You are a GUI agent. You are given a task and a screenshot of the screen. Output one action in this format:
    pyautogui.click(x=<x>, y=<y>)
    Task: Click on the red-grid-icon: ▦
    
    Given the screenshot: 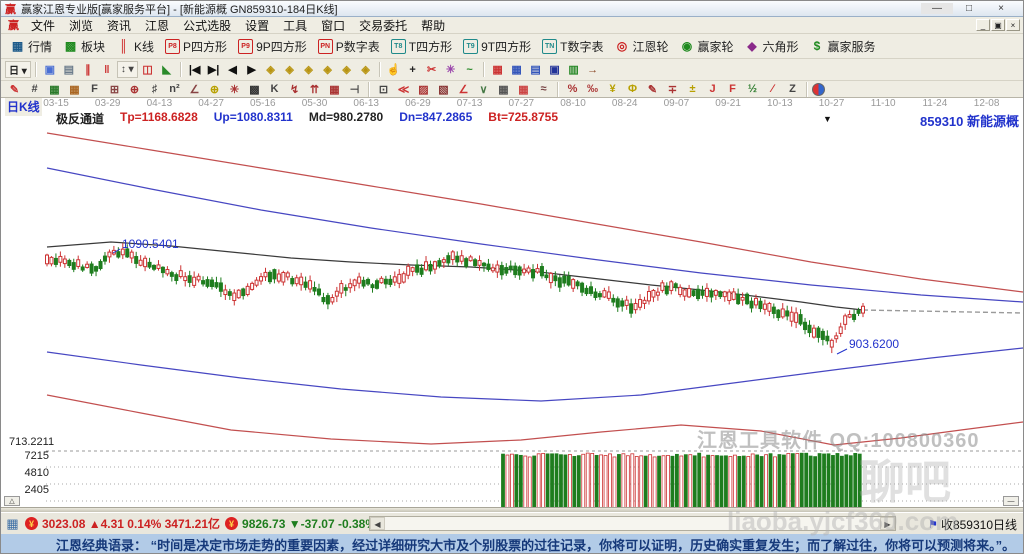 What is the action you would take?
    pyautogui.click(x=523, y=89)
    